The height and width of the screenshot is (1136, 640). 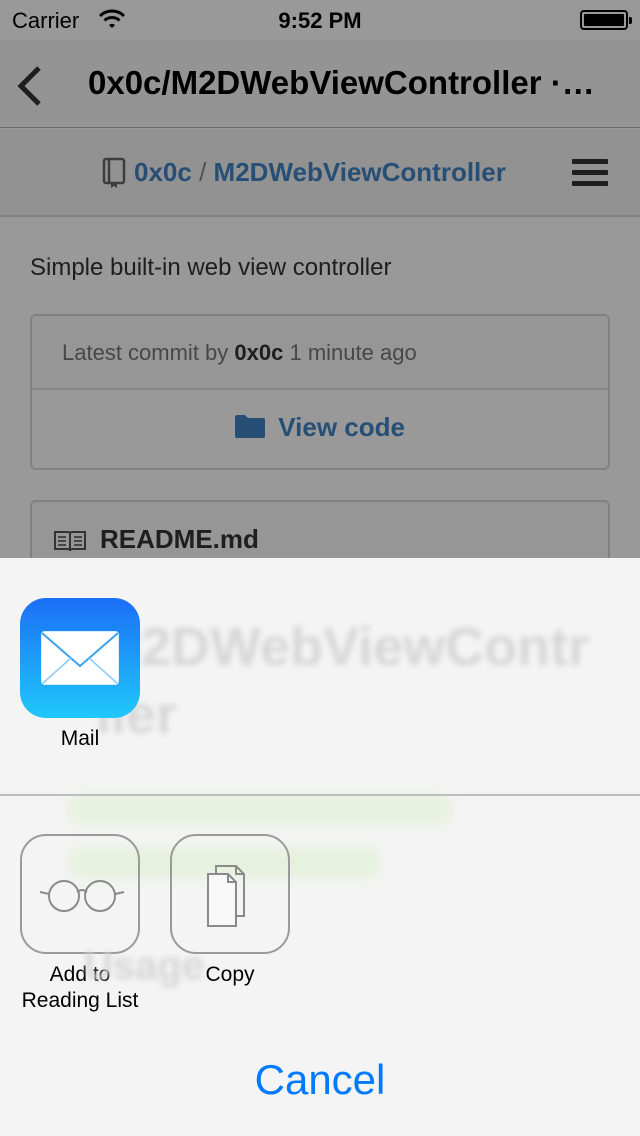 I want to click on blurred-background-text: Usage, so click(x=144, y=966).